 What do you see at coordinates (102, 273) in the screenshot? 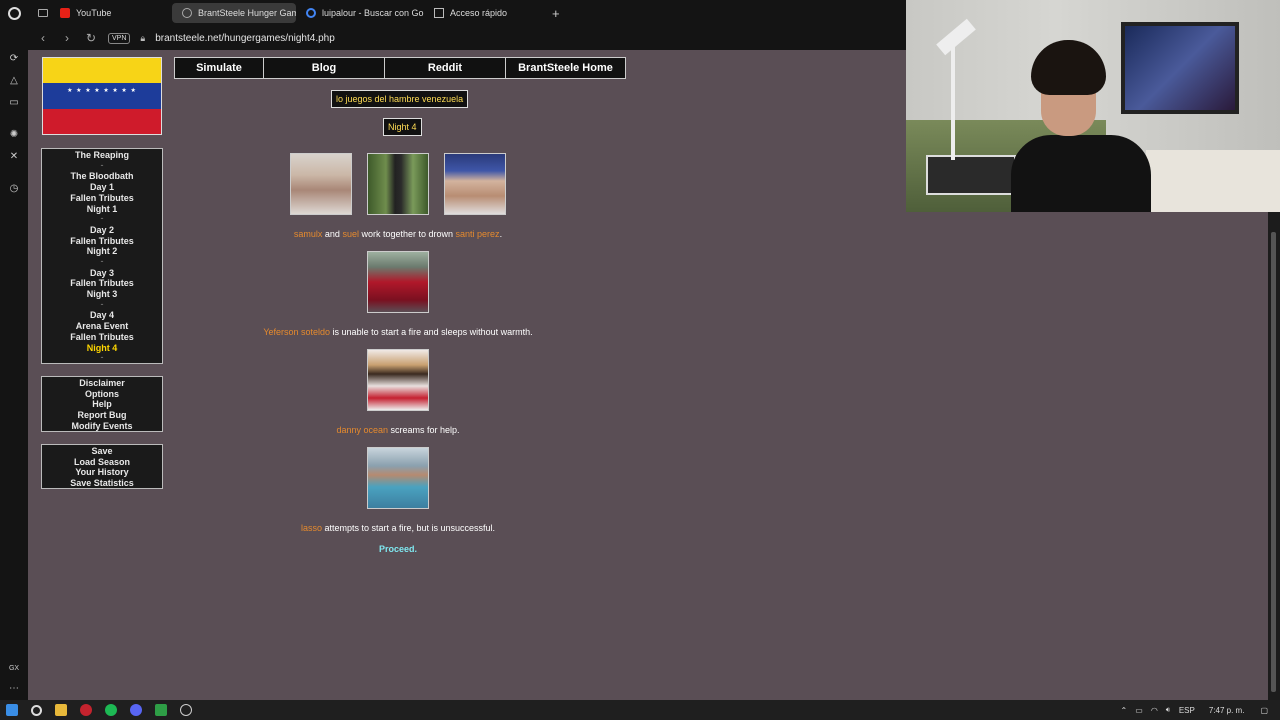
I see `menu-link: Day 3` at bounding box center [102, 273].